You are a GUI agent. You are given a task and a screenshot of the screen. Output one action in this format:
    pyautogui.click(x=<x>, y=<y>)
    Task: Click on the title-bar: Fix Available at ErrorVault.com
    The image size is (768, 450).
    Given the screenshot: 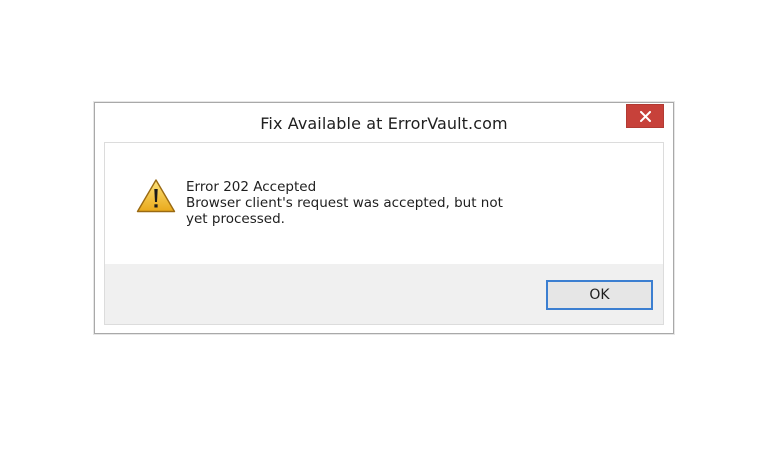 What is the action you would take?
    pyautogui.click(x=384, y=122)
    